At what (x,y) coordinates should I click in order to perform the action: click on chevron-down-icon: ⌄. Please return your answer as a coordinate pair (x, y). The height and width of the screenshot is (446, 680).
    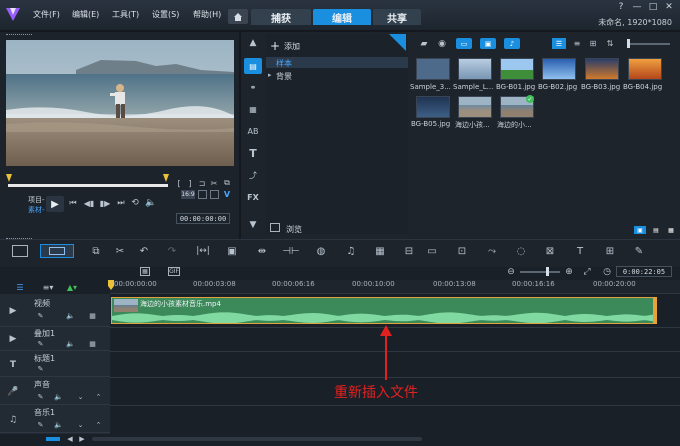
    Looking at the image, I should click on (80, 396).